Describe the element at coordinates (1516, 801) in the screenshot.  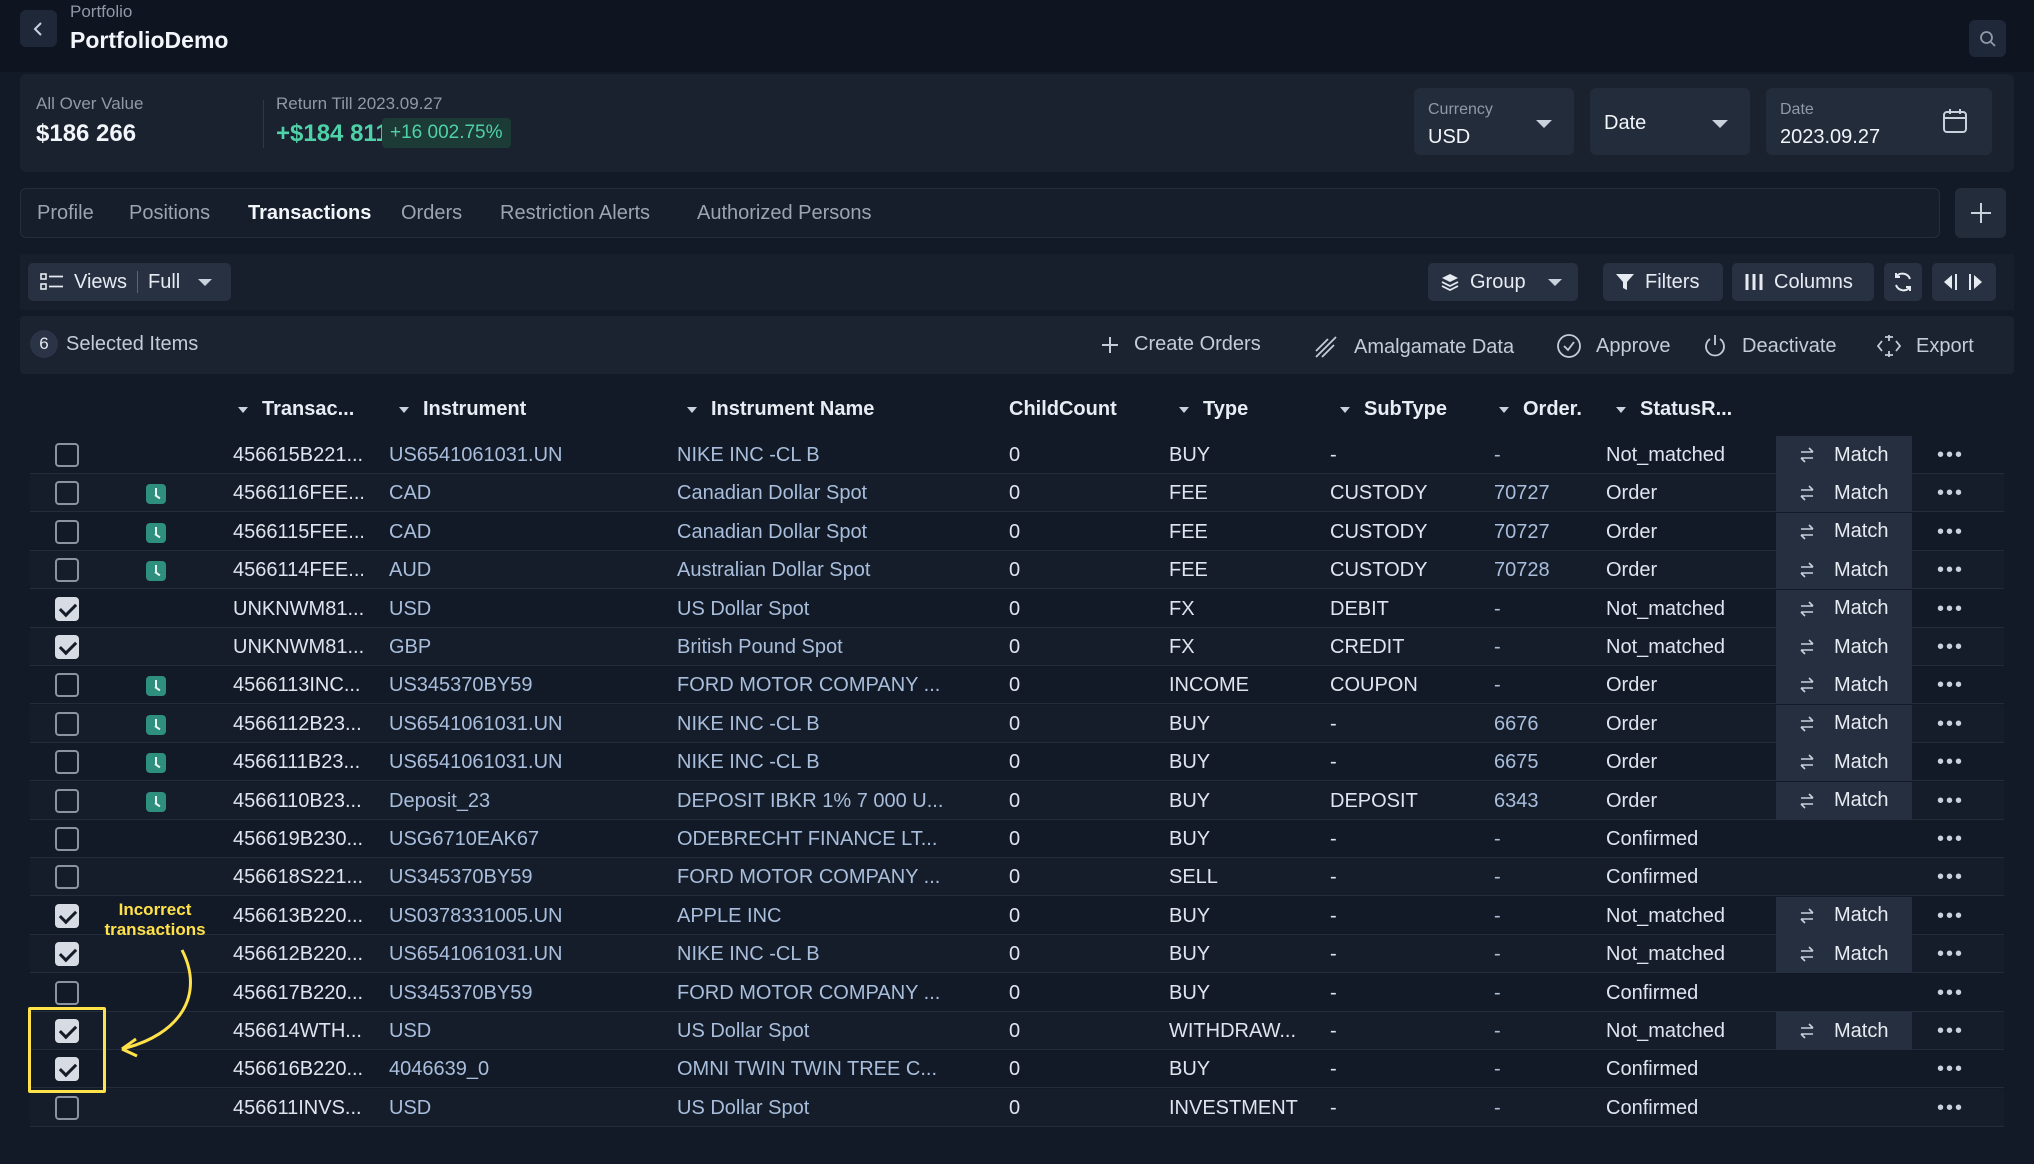
I see `cell-order: 6343` at that location.